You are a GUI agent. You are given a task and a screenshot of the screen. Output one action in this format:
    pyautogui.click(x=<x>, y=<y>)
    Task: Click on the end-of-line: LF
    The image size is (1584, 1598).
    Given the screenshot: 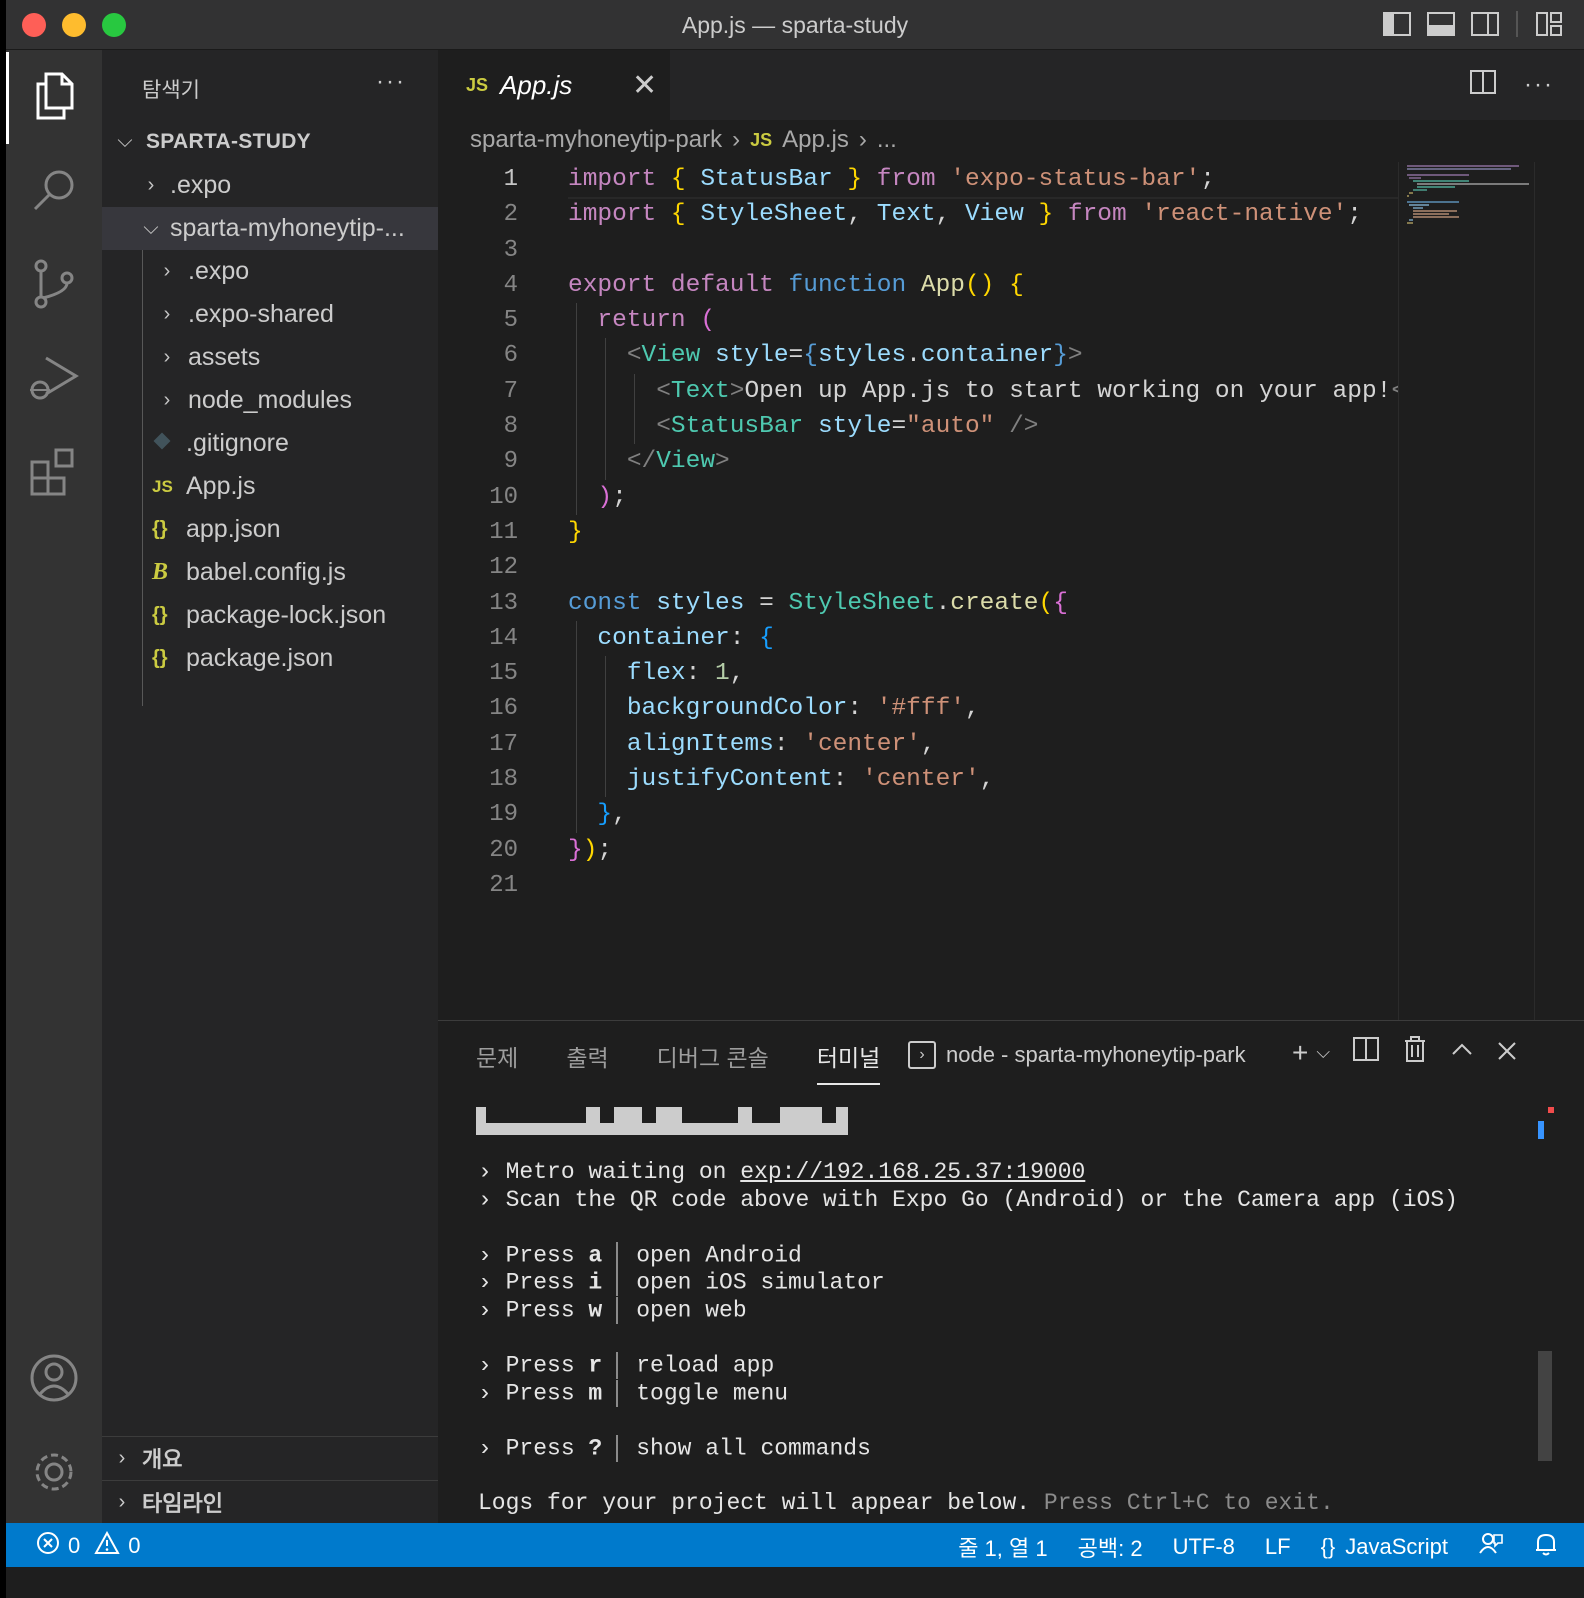 What is the action you would take?
    pyautogui.click(x=1278, y=1547)
    